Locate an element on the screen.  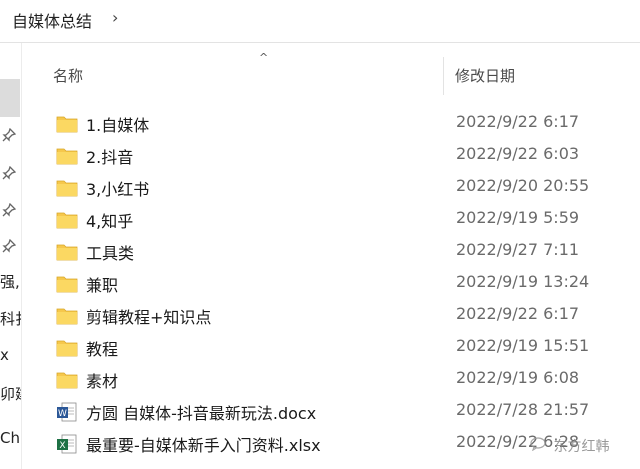
breadcrumb-folder: 自媒体总结 is located at coordinates (52, 20).